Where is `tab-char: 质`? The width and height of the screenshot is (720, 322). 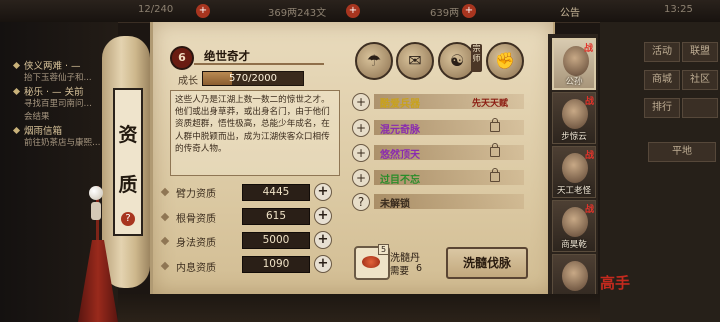 tab-char: 质 is located at coordinates (128, 185).